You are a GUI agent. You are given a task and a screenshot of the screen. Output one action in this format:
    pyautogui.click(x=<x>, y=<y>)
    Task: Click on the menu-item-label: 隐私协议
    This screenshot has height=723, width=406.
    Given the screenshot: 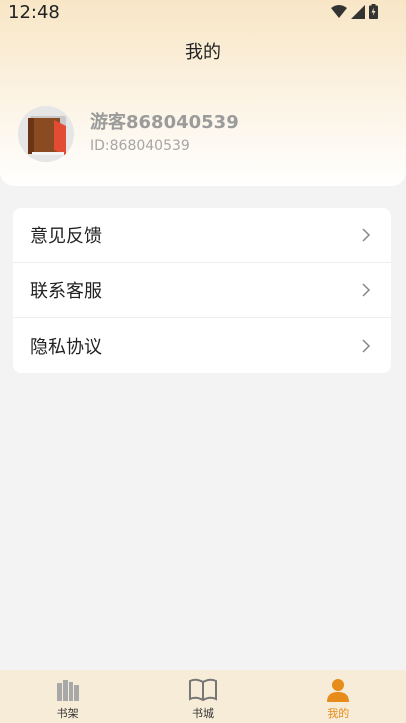 What is the action you would take?
    pyautogui.click(x=66, y=347)
    